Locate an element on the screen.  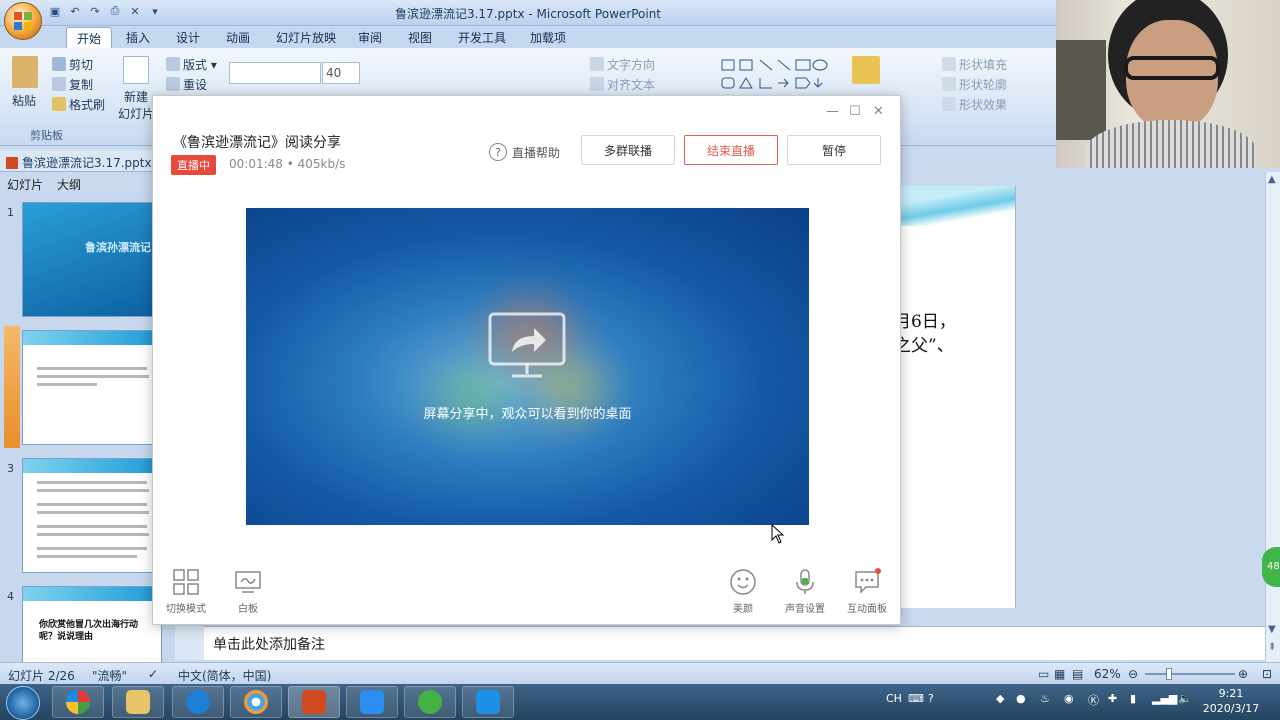
shapes-gallery is located at coordinates (775, 77).